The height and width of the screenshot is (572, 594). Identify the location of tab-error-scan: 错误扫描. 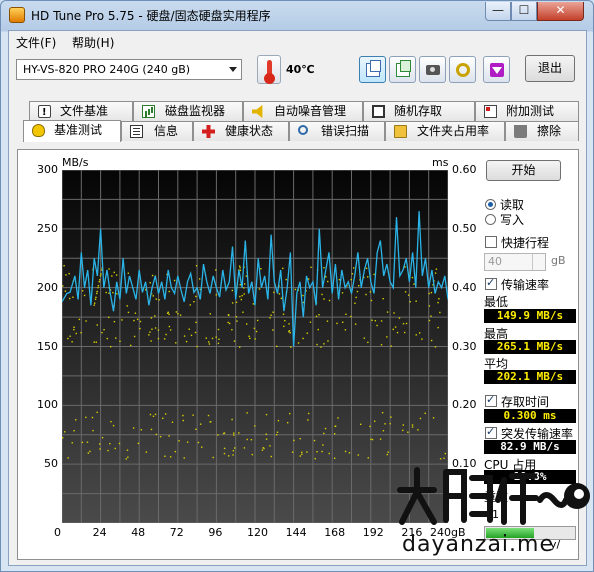
(337, 131).